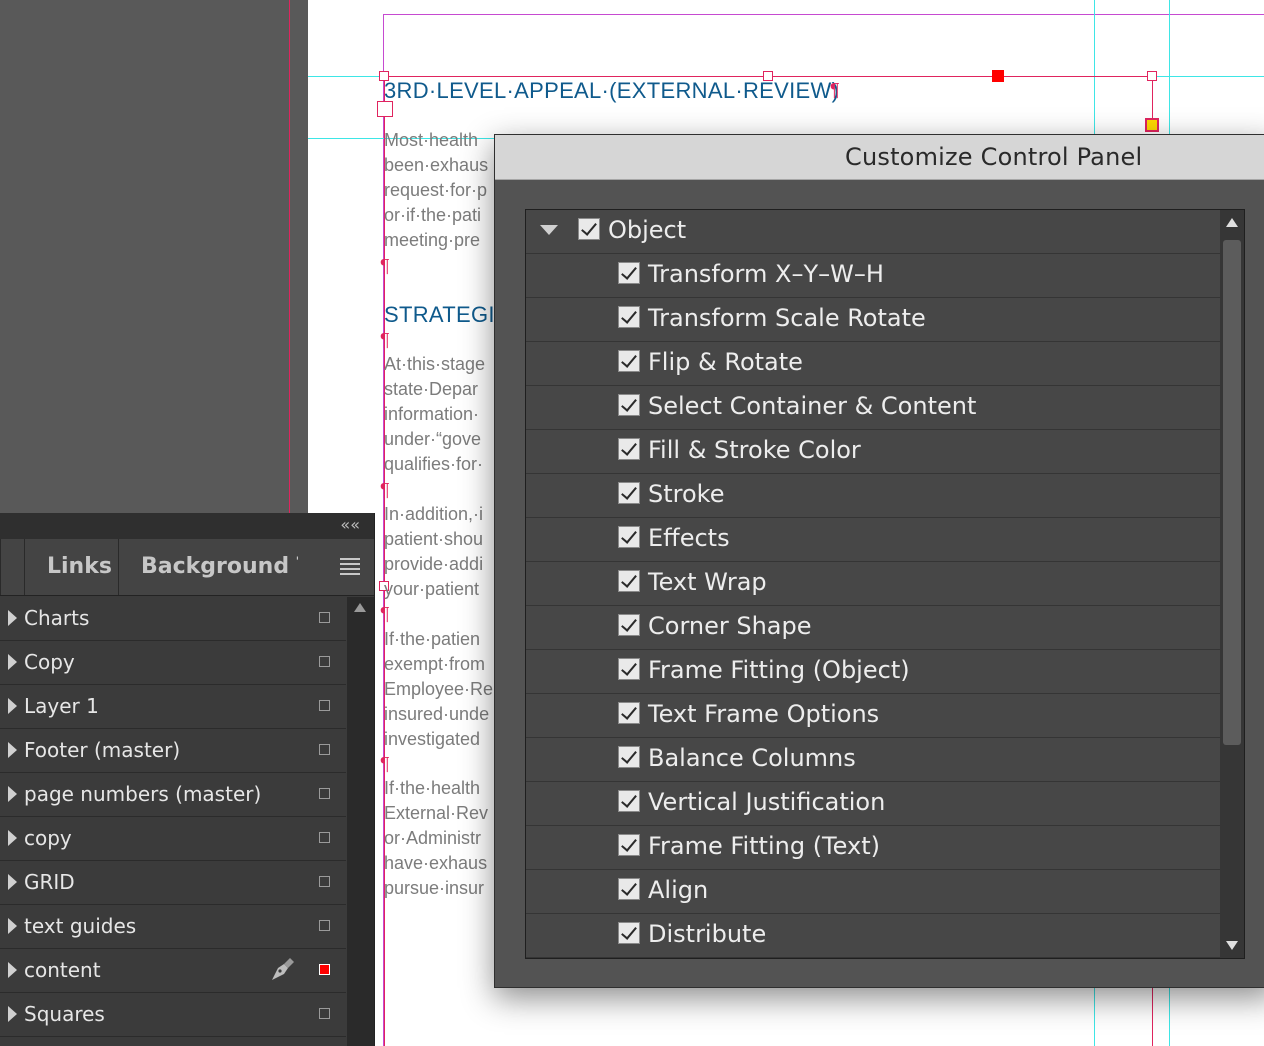 The width and height of the screenshot is (1264, 1046). What do you see at coordinates (432, 739) in the screenshot?
I see `body-text-line: investigated` at bounding box center [432, 739].